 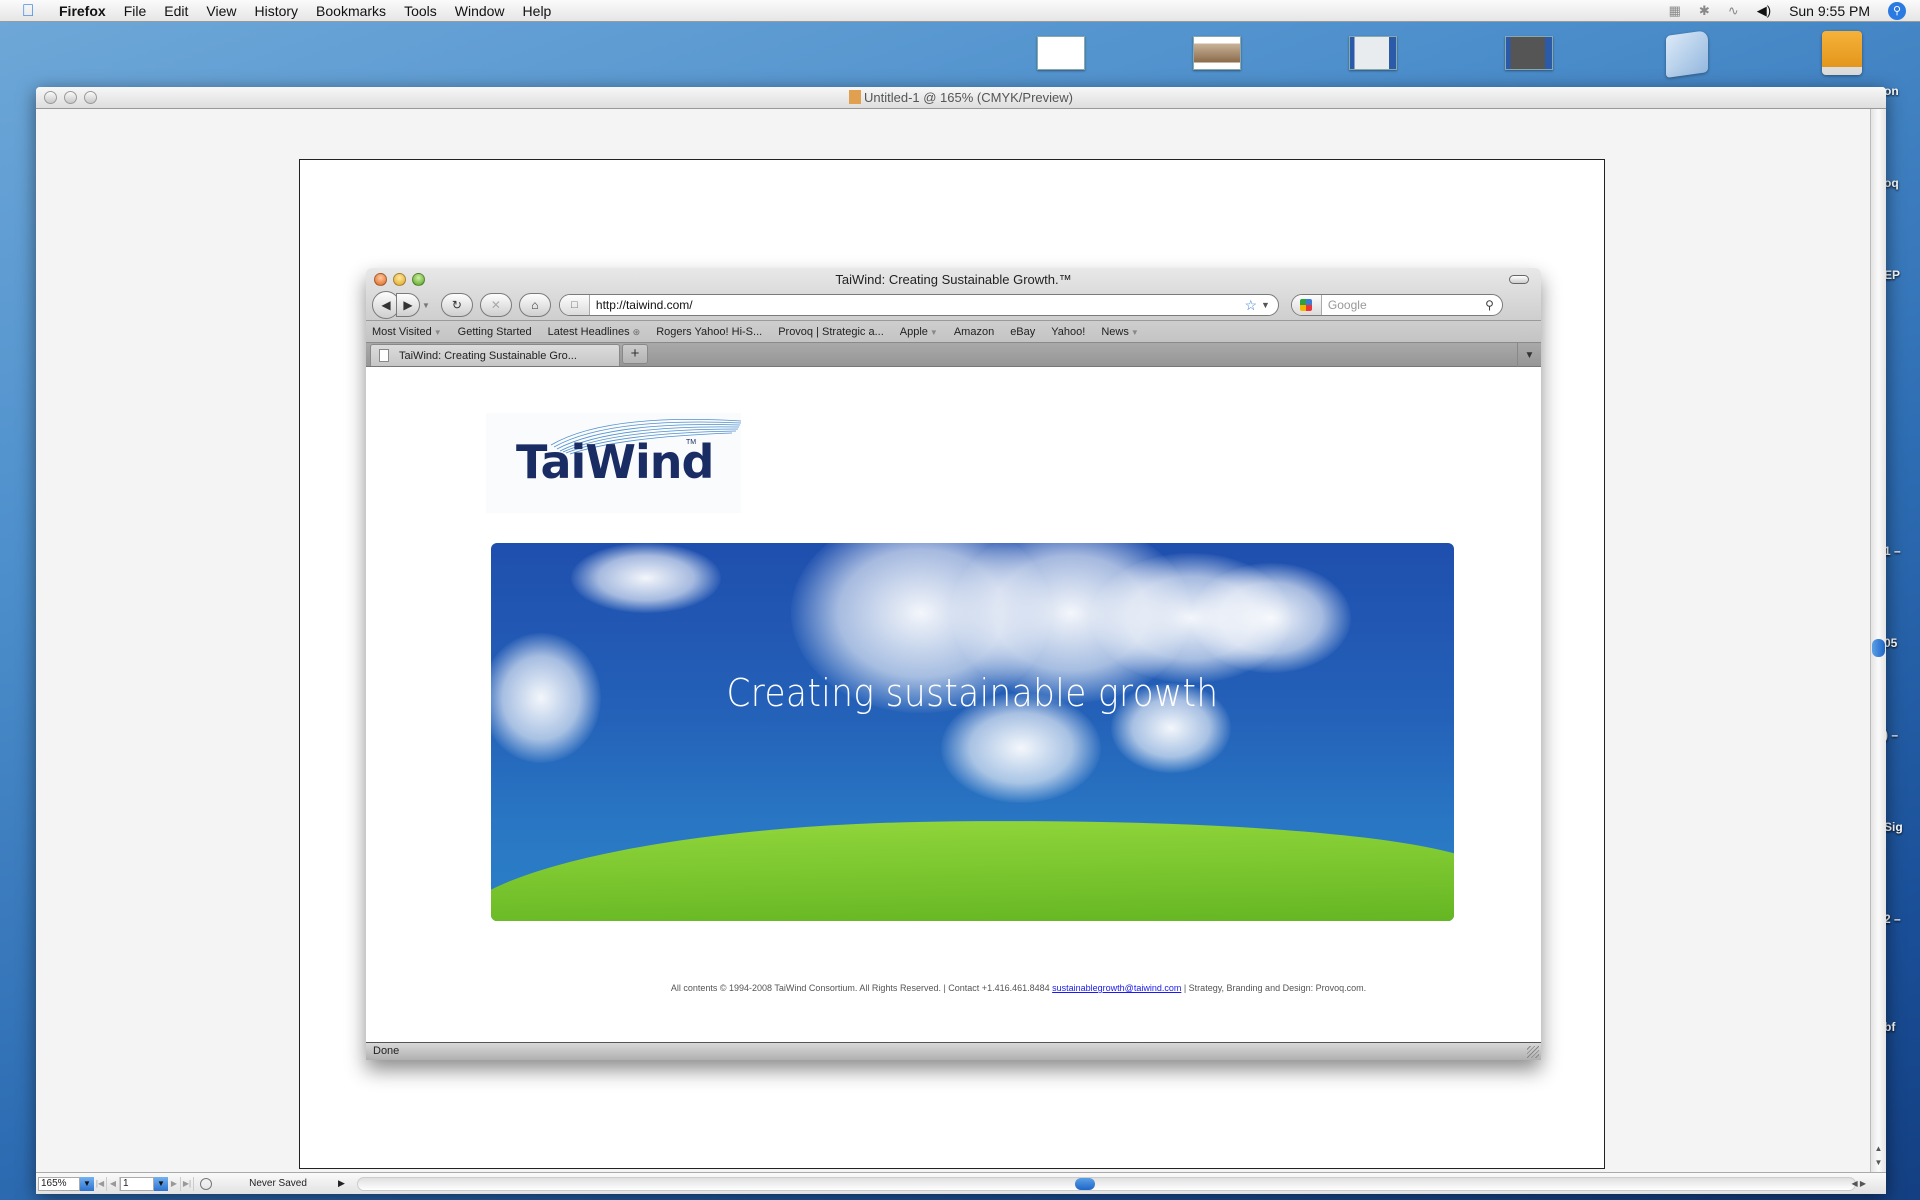 I want to click on page-dropdown-icon: ▼, so click(x=161, y=1183).